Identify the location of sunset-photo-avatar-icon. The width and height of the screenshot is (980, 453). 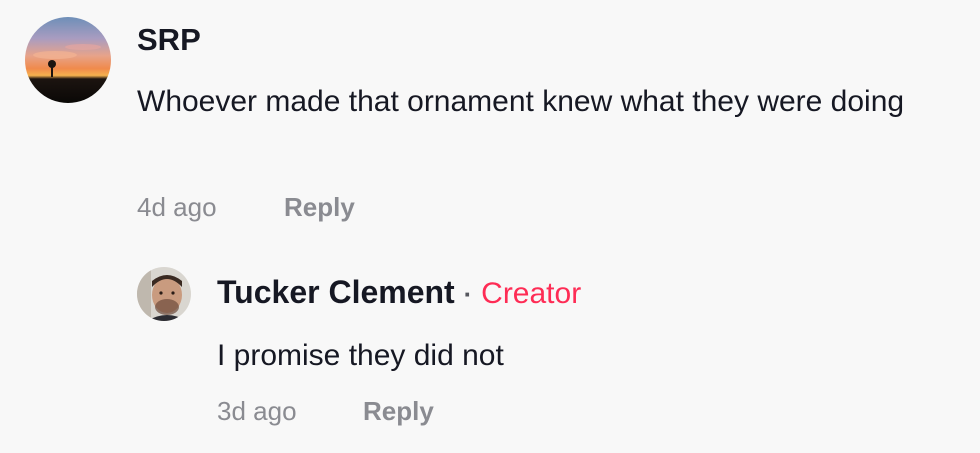
(68, 60).